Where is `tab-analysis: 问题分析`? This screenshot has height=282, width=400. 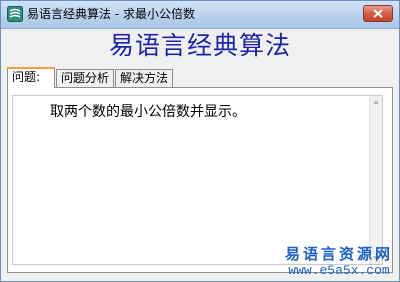
tab-analysis: 问题分析 is located at coordinates (85, 78).